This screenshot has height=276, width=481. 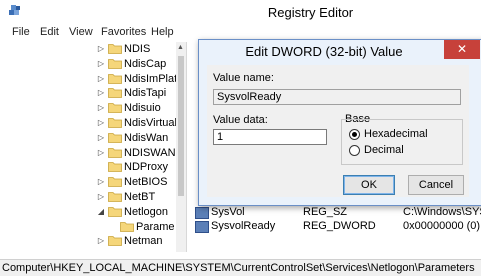 I want to click on close-icon: ✕, so click(x=462, y=49).